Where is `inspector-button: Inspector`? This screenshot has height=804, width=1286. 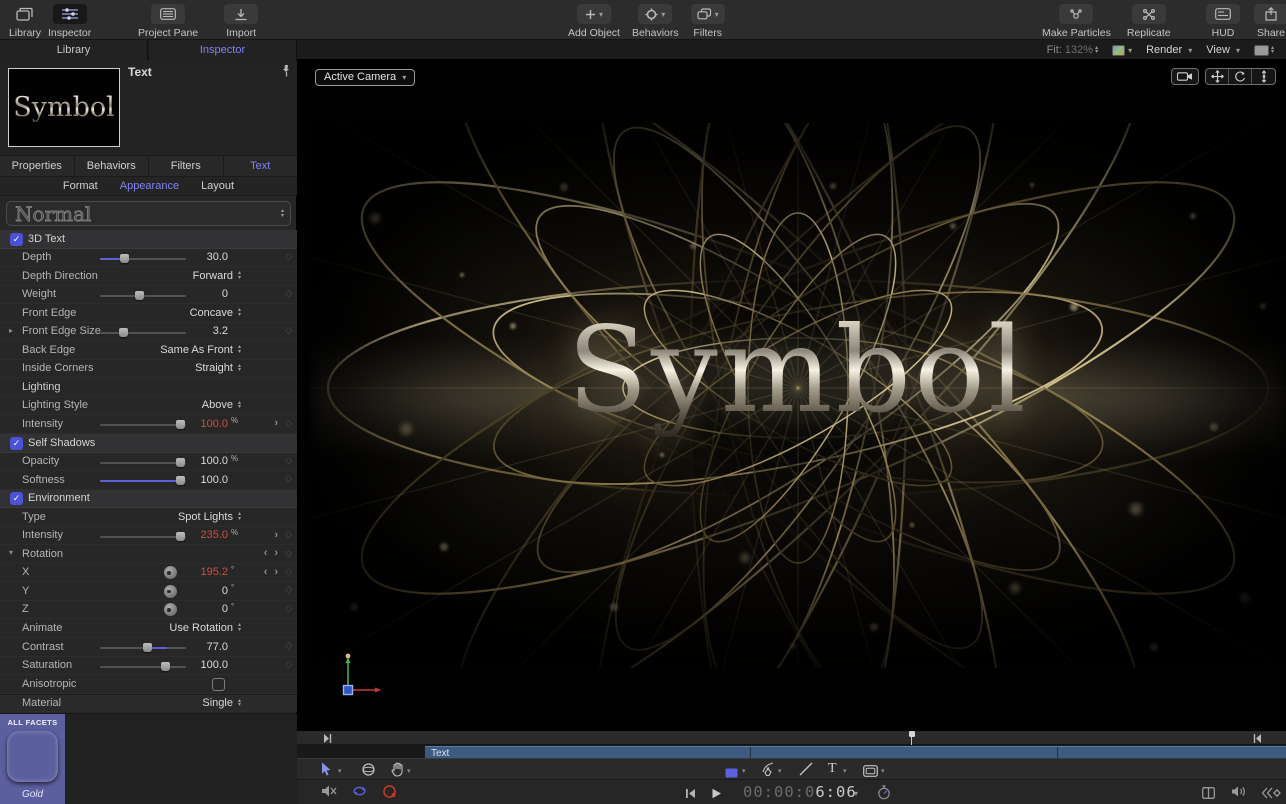 inspector-button: Inspector is located at coordinates (69, 20).